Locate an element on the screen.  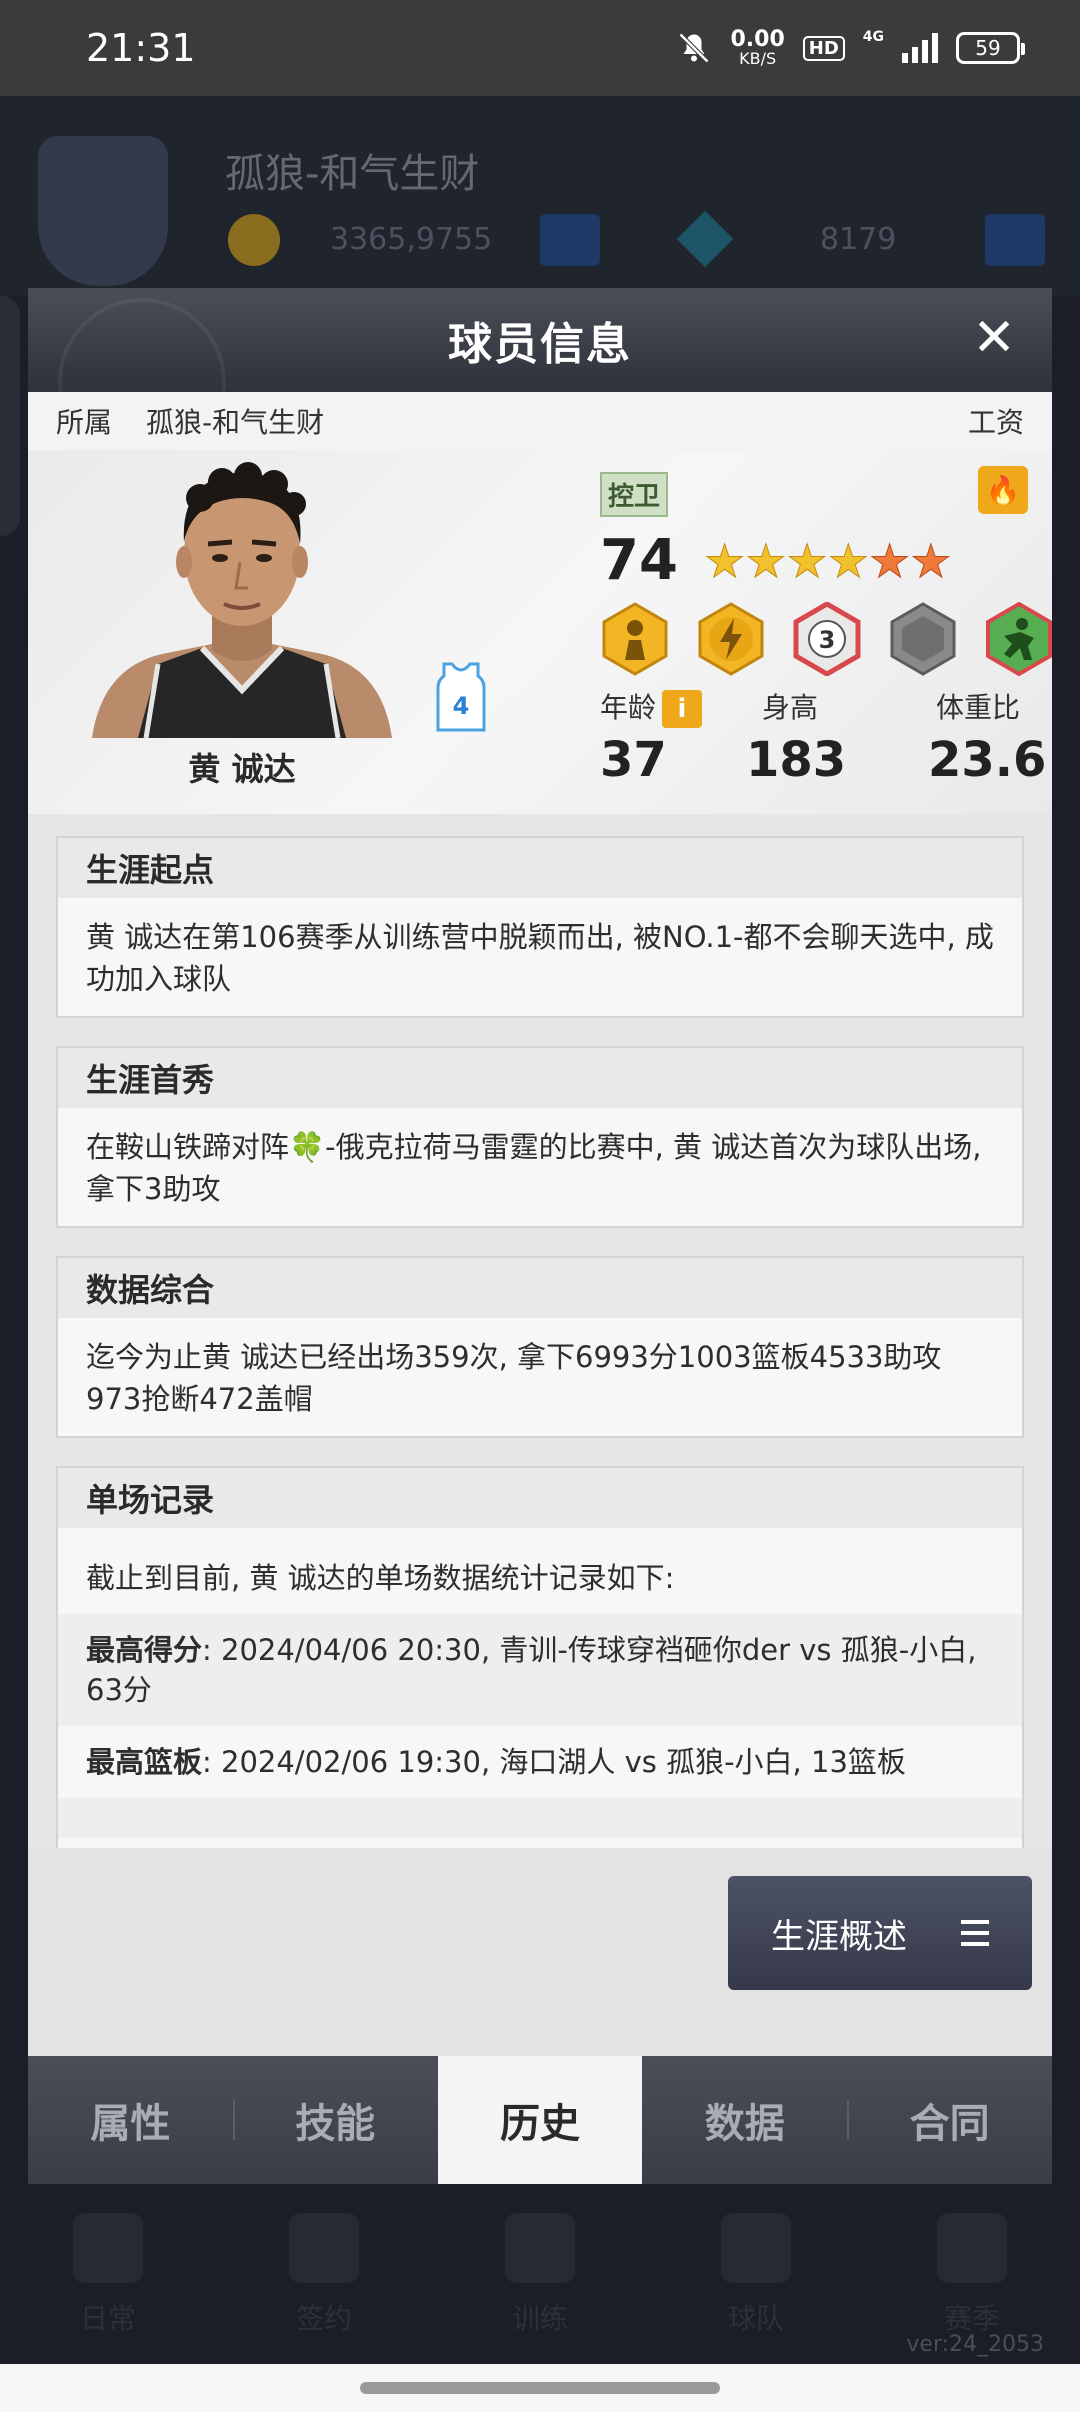
skill-badges: 3 is located at coordinates (825, 639).